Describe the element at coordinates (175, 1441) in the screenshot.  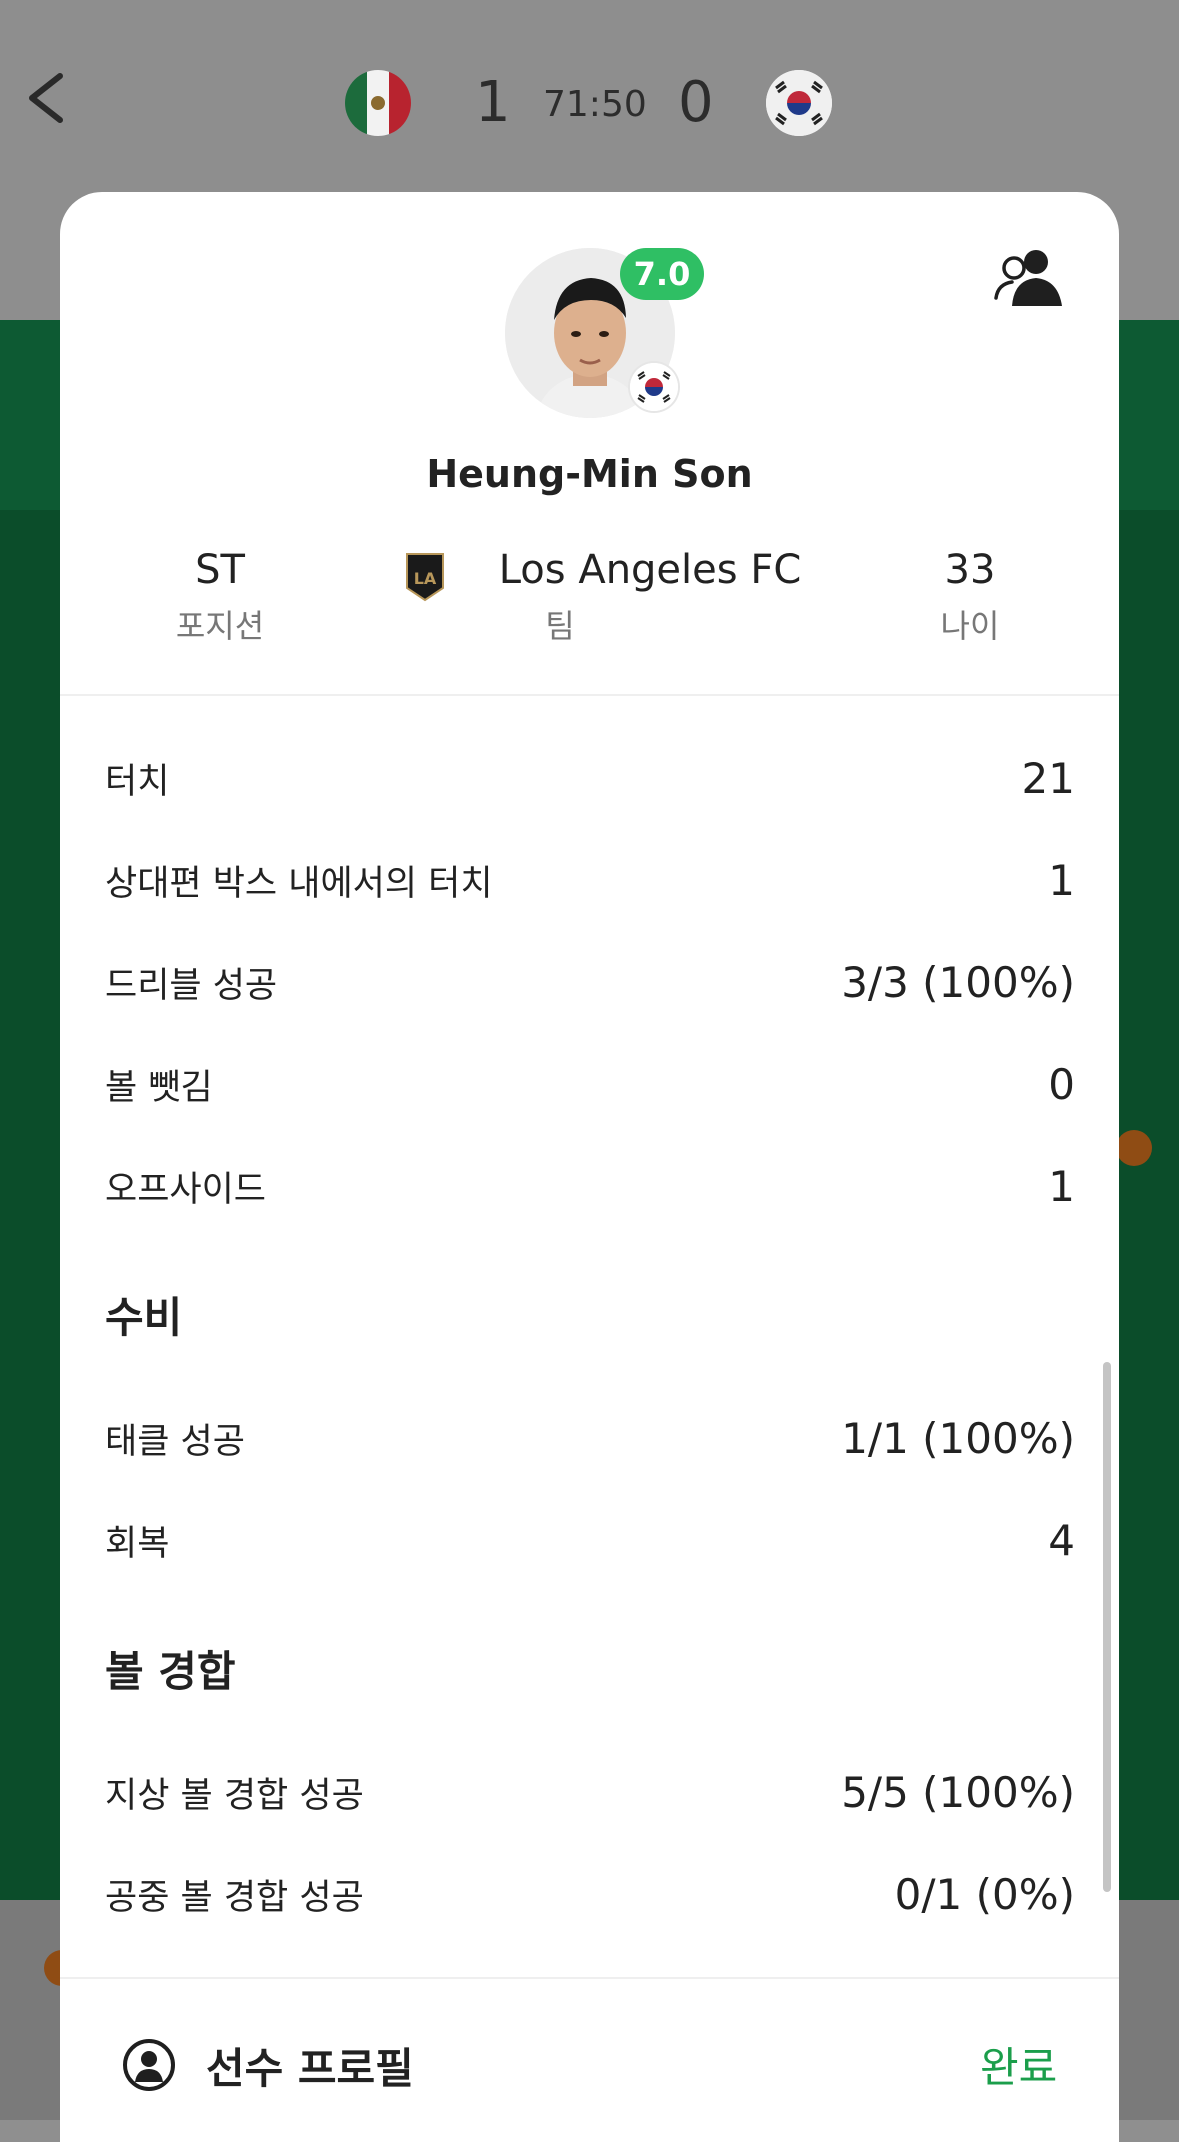
I see `stat-label: 태클 성공` at that location.